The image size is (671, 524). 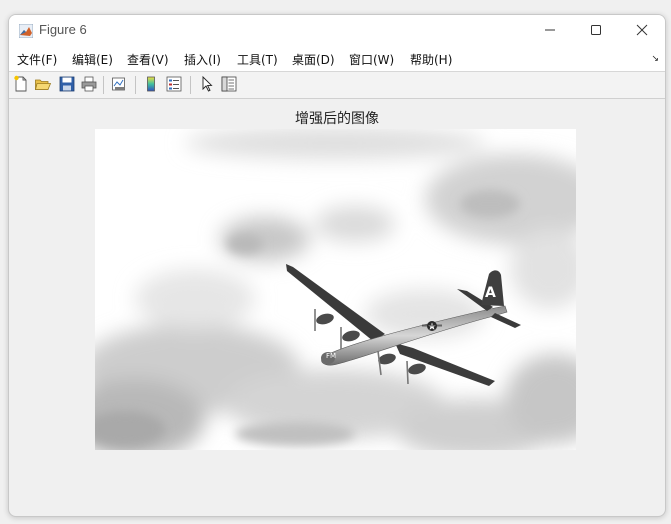 What do you see at coordinates (229, 84) in the screenshot?
I see `property-inspector-icon` at bounding box center [229, 84].